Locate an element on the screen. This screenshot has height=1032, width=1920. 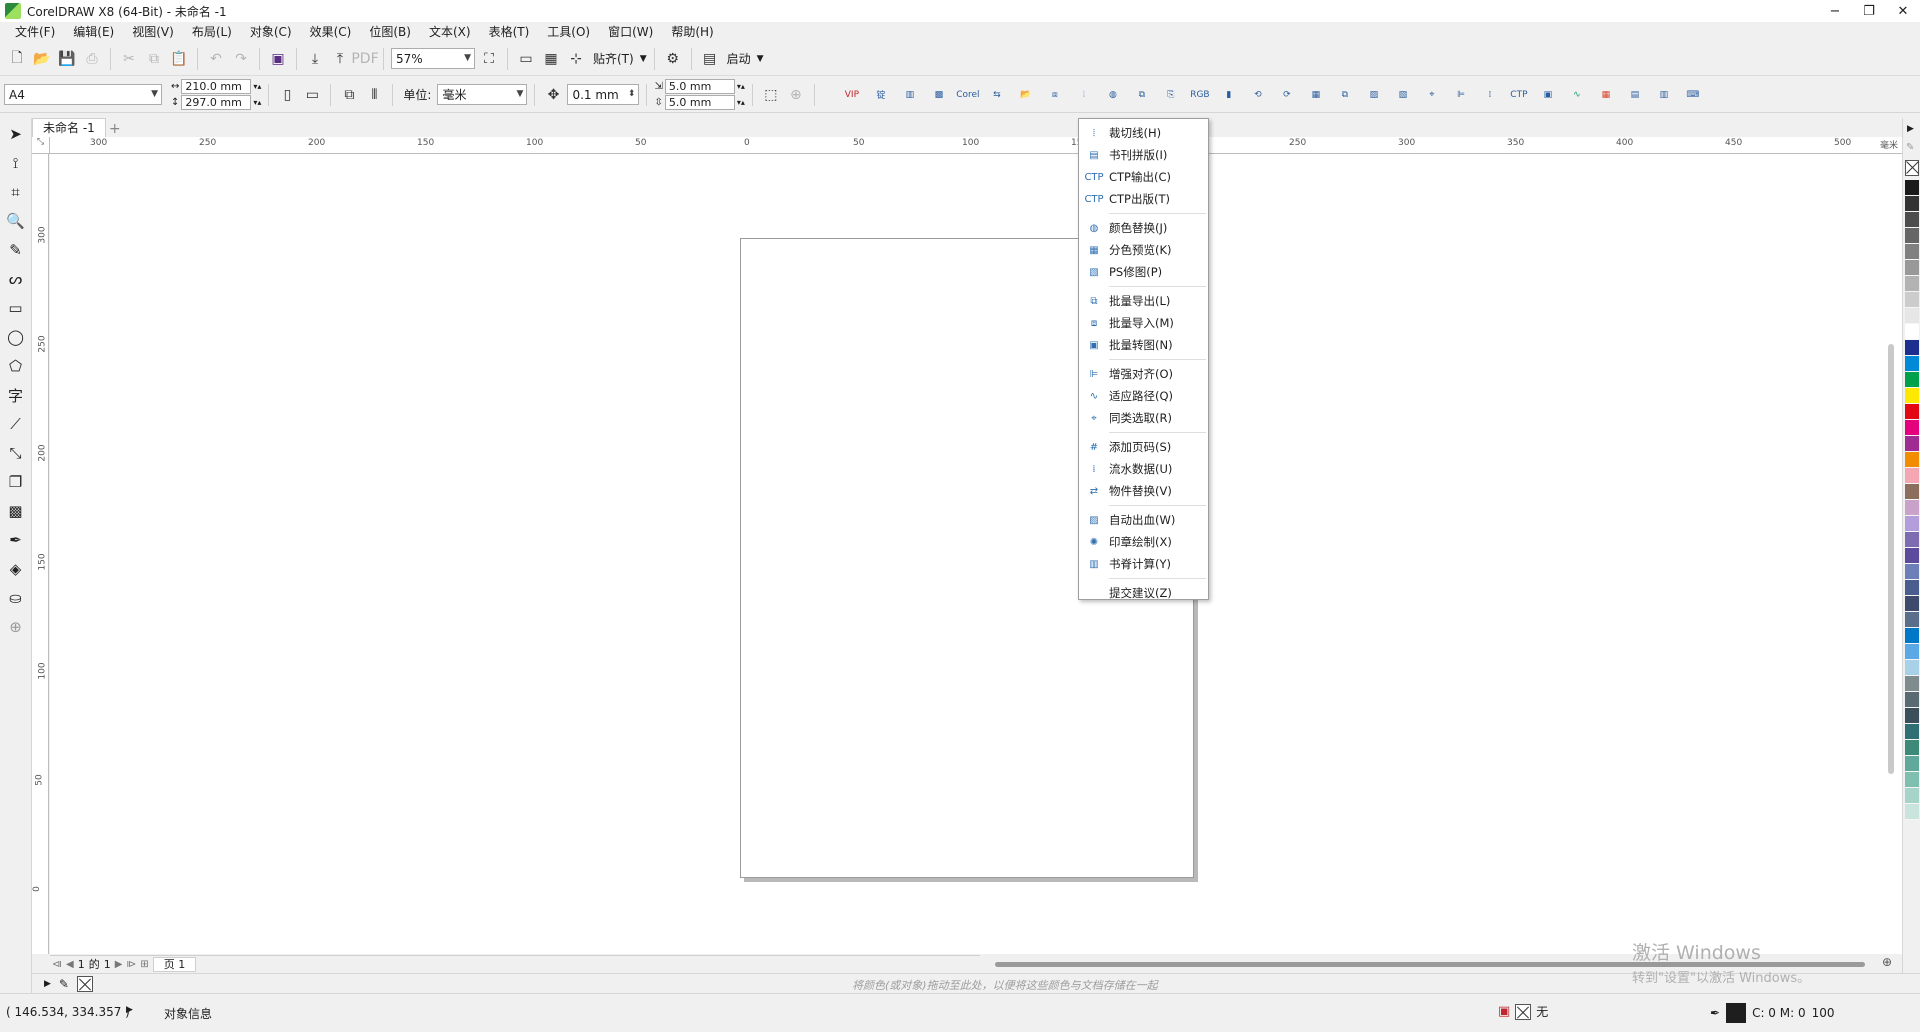
new-document-icon: 🗋 is located at coordinates (17, 59).